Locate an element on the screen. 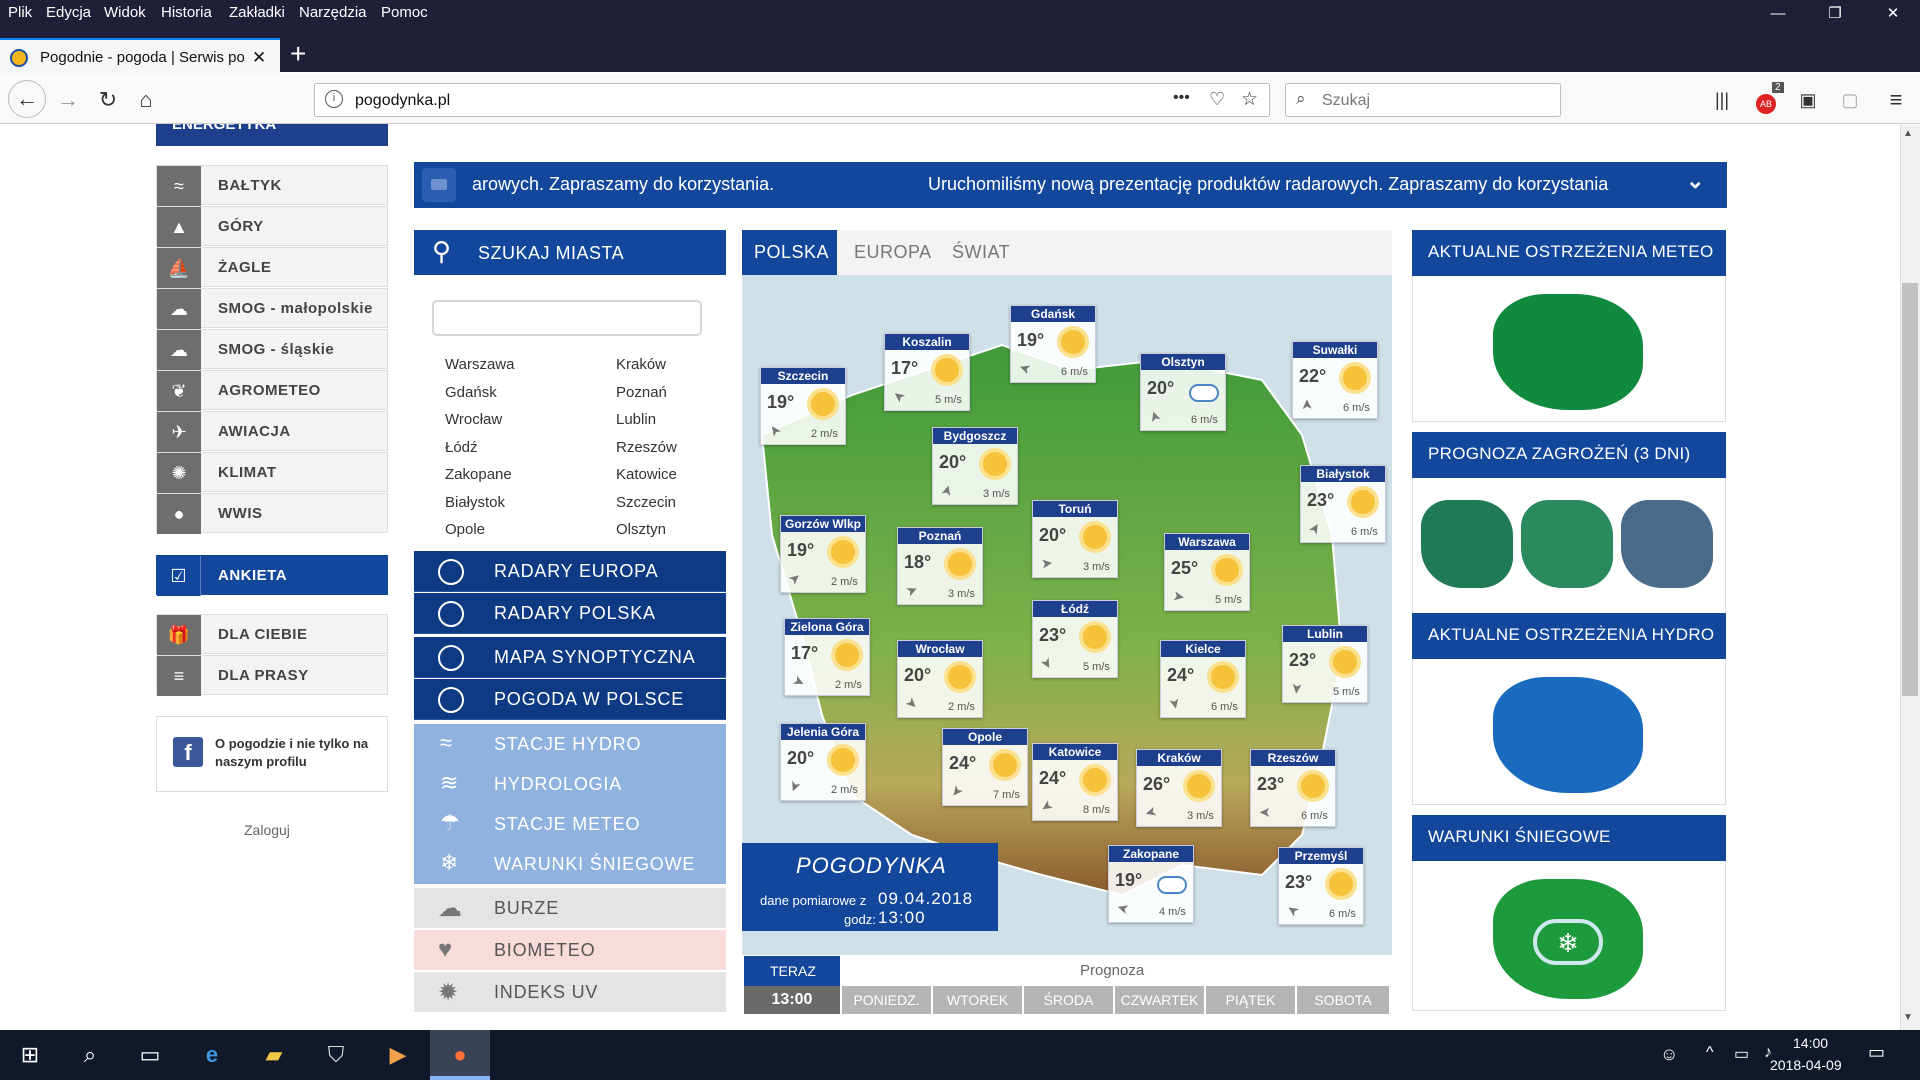  nav-burze: ☁ BURZE is located at coordinates (570, 908).